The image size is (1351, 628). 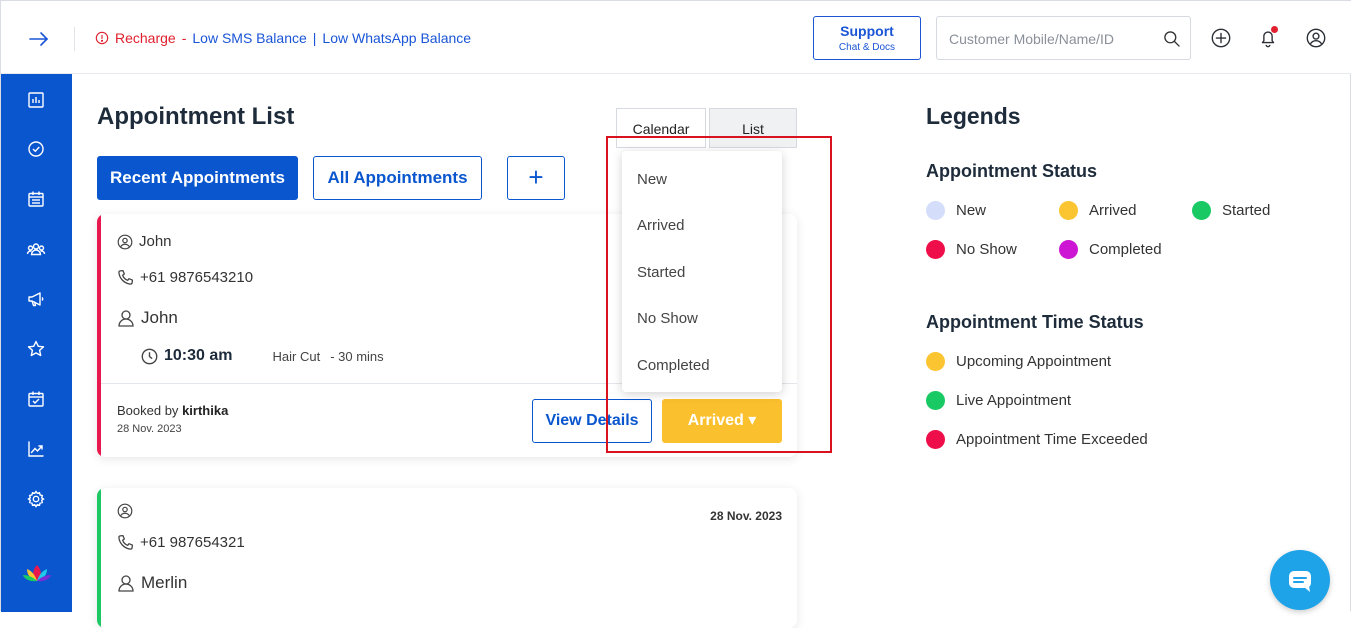 What do you see at coordinates (746, 516) in the screenshot?
I see `appointment-date: 28 Nov. 2023` at bounding box center [746, 516].